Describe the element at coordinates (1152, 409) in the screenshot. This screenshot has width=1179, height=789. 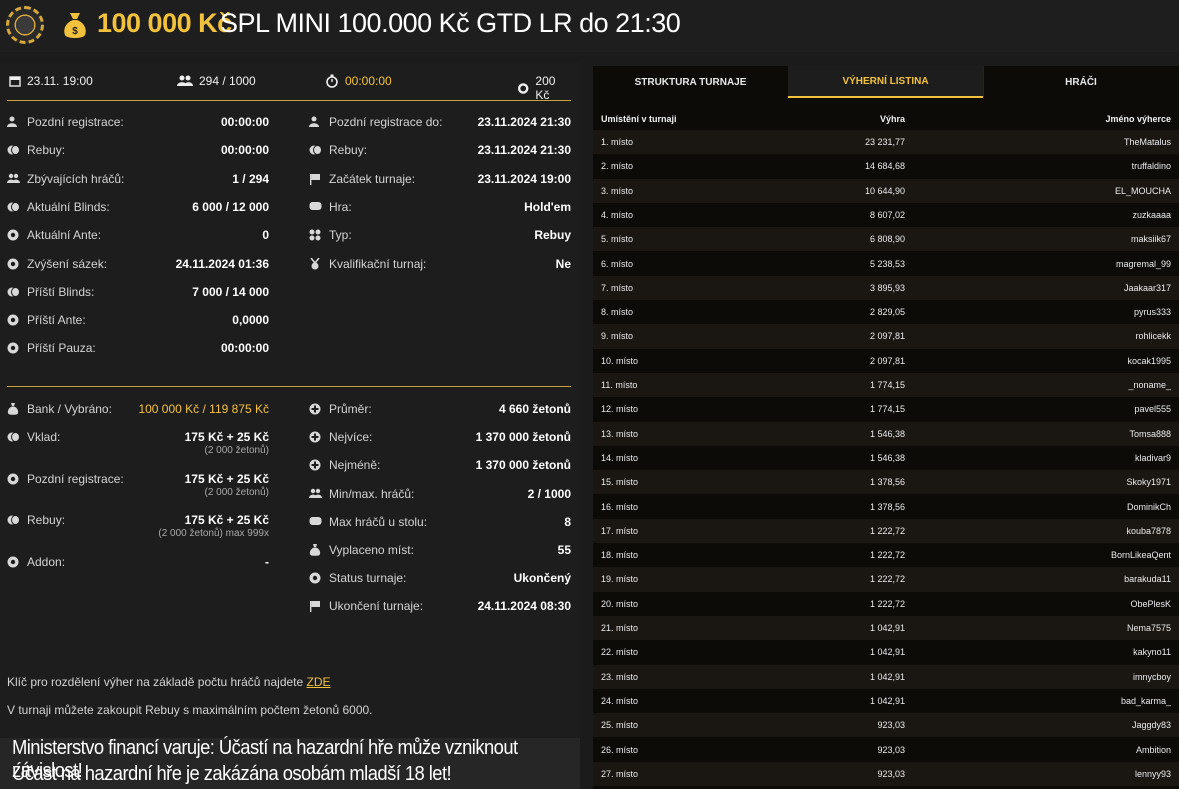
I see `winner-cell: pavel555` at that location.